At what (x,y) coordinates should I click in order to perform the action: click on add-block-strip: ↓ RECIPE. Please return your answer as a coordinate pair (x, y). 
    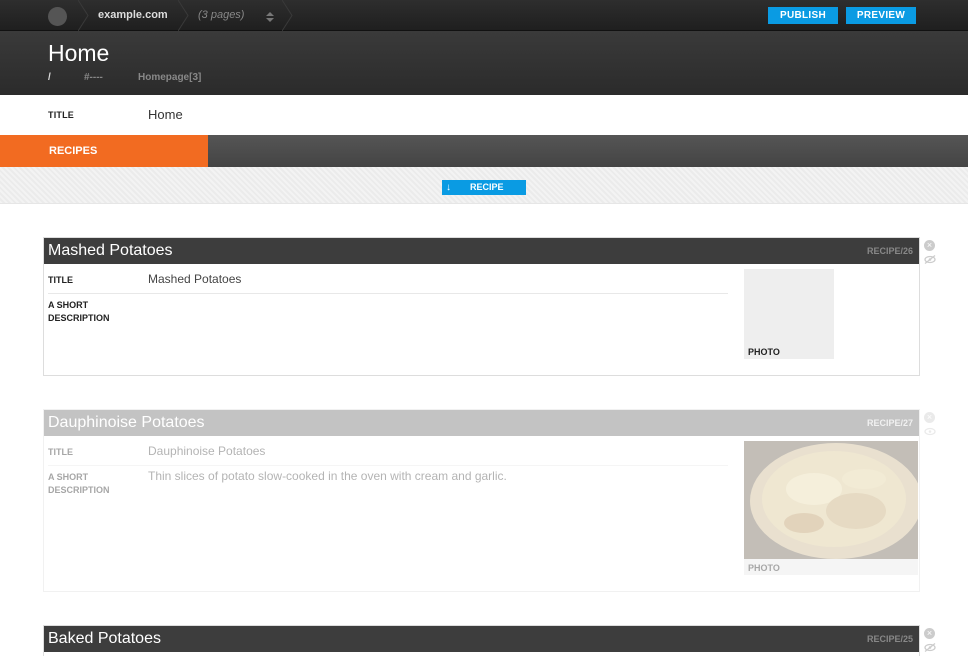
    Looking at the image, I should click on (484, 185).